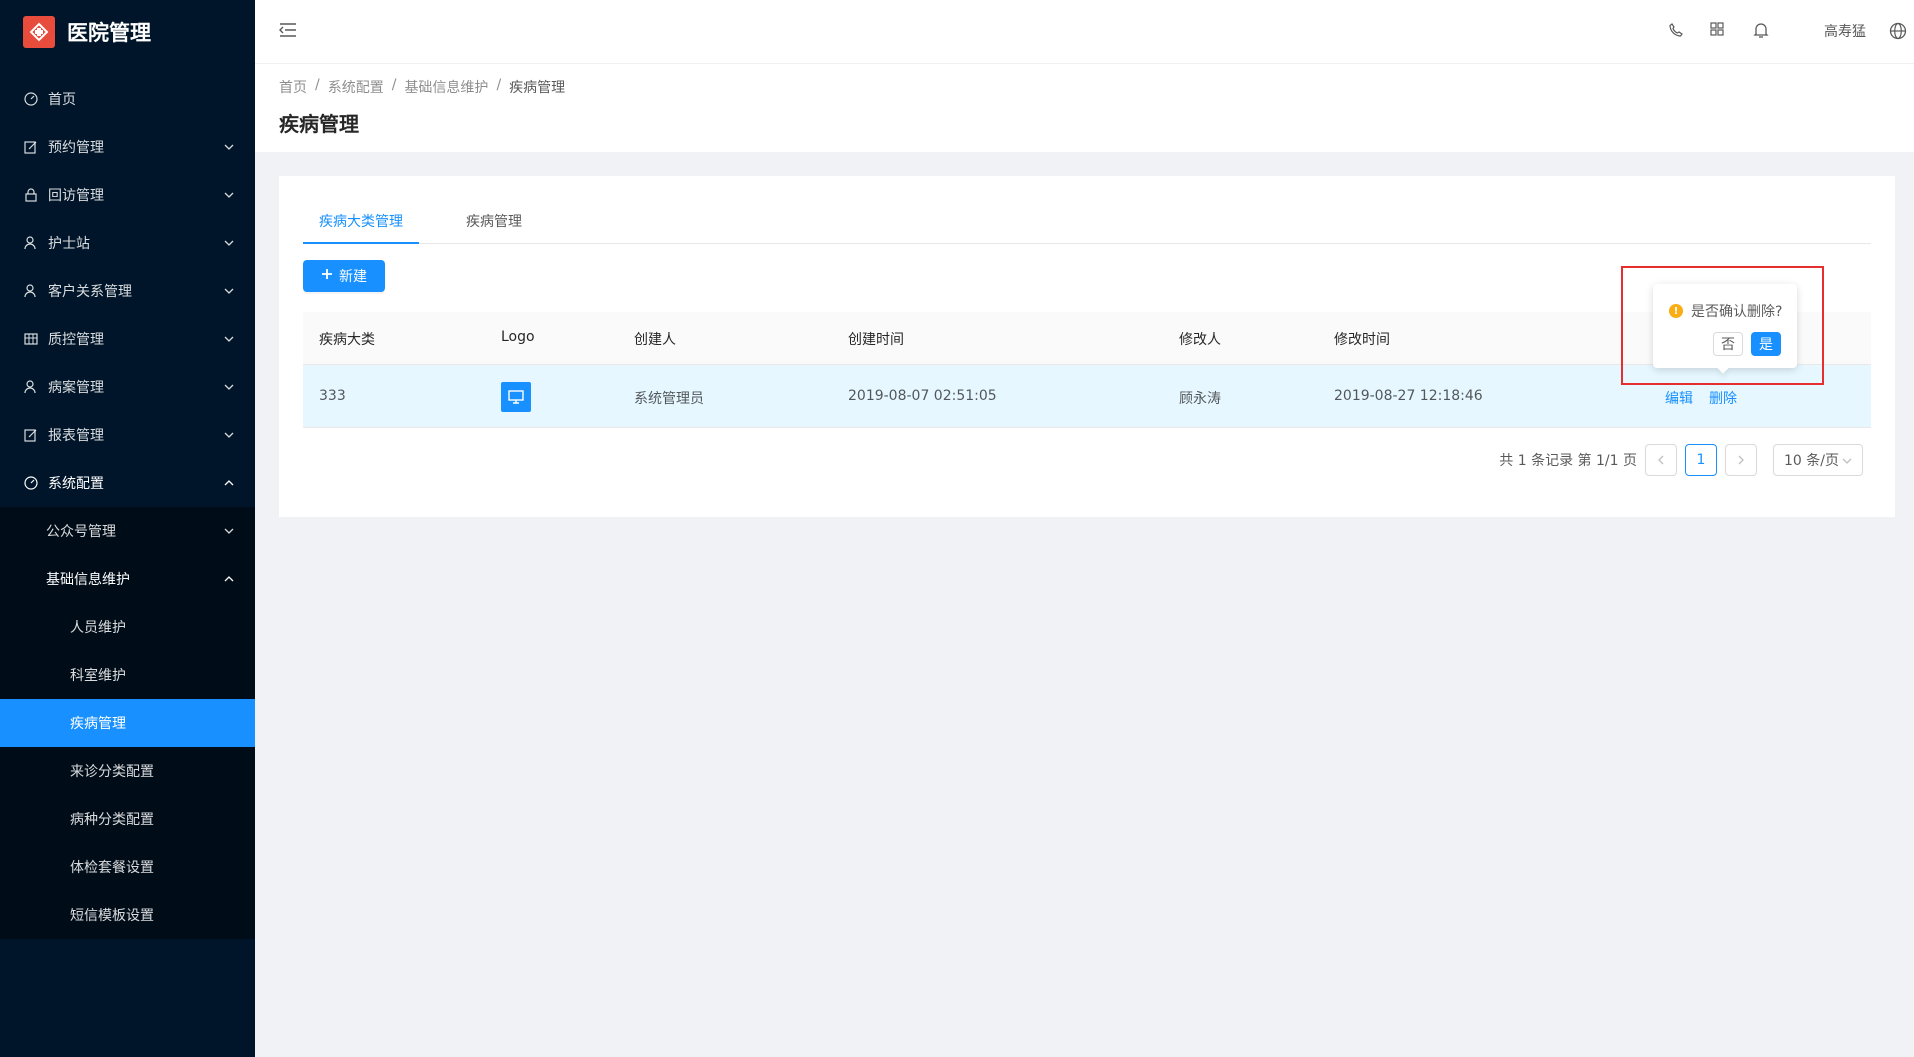 Image resolution: width=1914 pixels, height=1057 pixels. I want to click on plus-icon, so click(327, 276).